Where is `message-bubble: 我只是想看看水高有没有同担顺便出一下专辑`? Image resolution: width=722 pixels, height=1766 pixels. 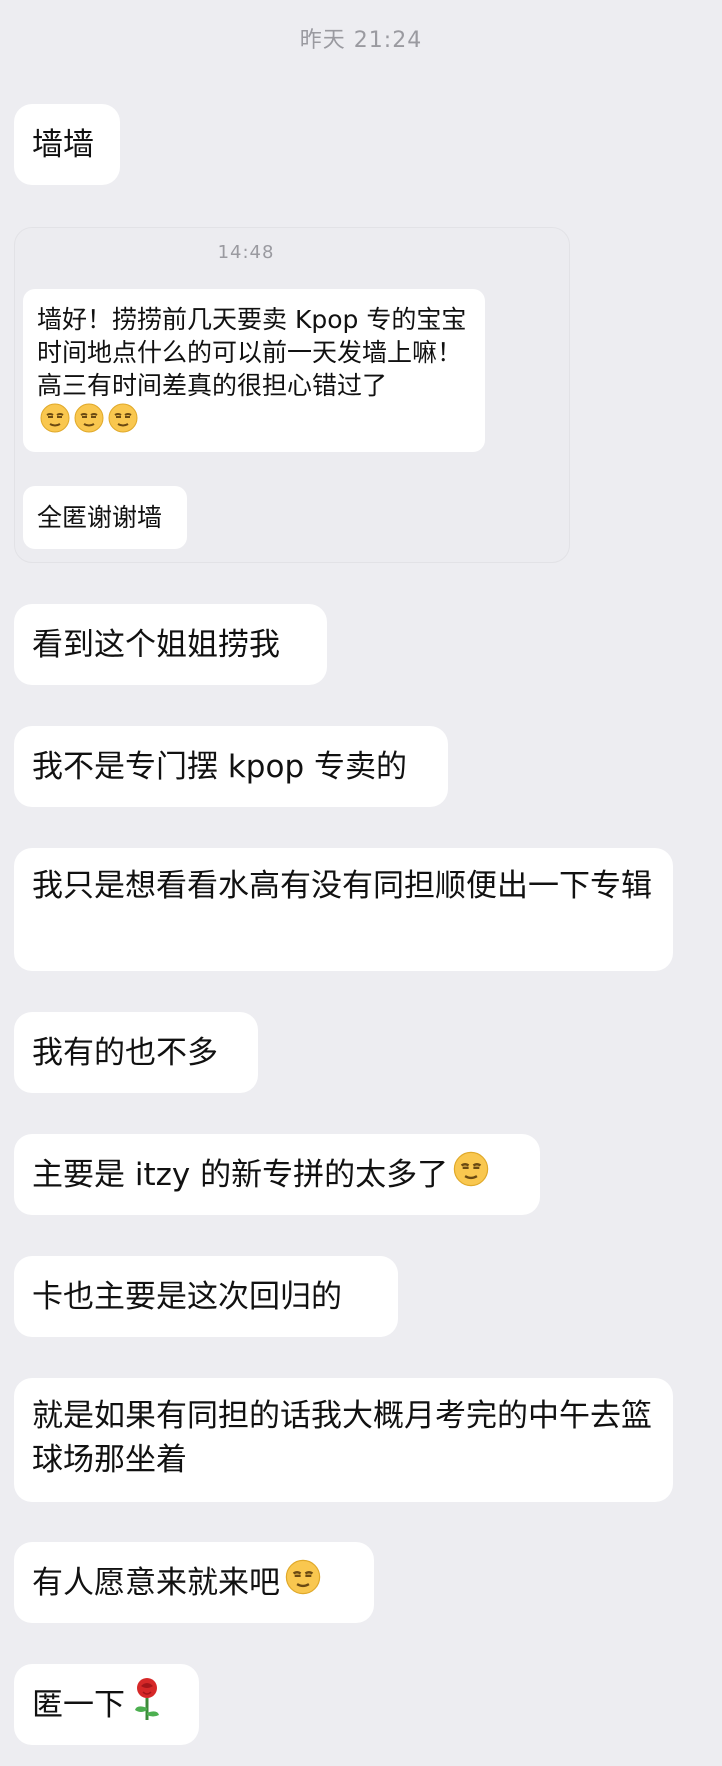 message-bubble: 我只是想看看水高有没有同担顺便出一下专辑 is located at coordinates (343, 909).